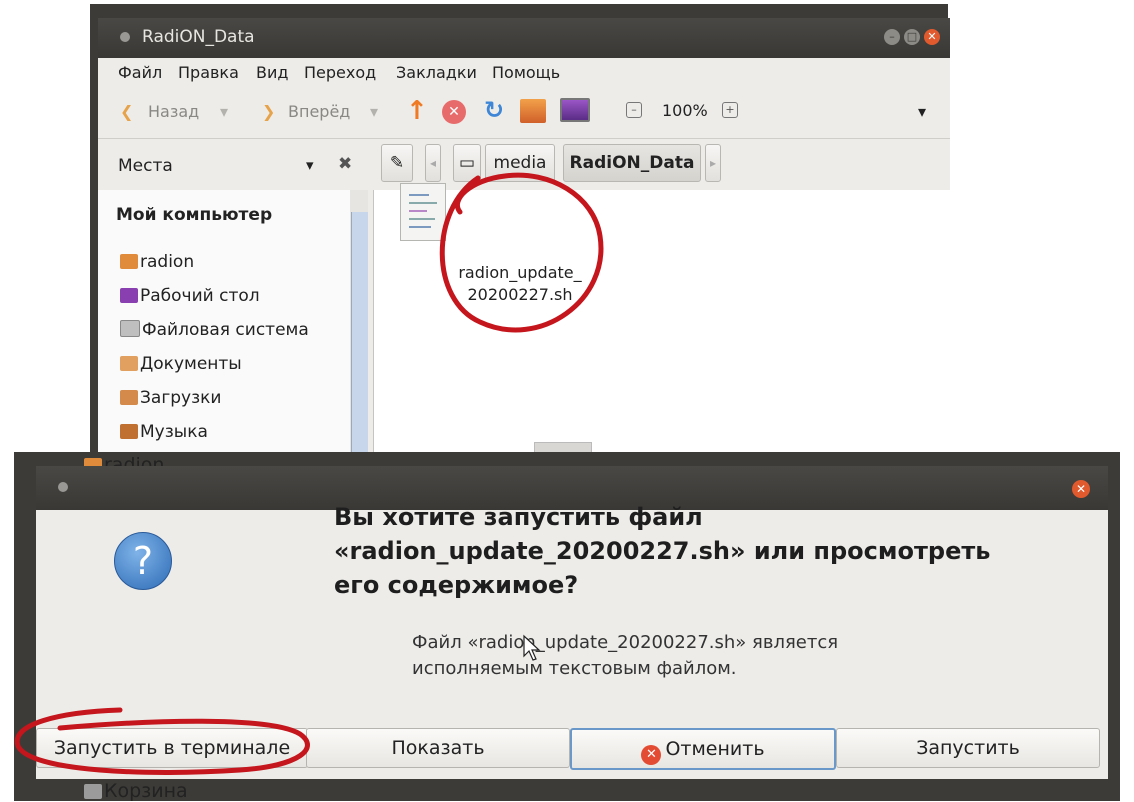 The height and width of the screenshot is (802, 1134). Describe the element at coordinates (532, 647) in the screenshot. I see `mouse-cursor-icon` at that location.